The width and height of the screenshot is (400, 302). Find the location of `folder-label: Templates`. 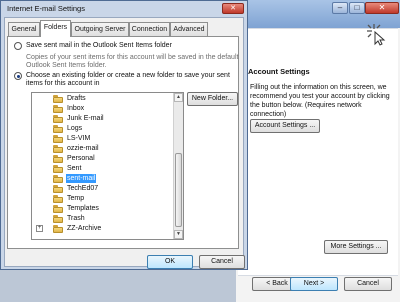

folder-label: Templates is located at coordinates (83, 208).